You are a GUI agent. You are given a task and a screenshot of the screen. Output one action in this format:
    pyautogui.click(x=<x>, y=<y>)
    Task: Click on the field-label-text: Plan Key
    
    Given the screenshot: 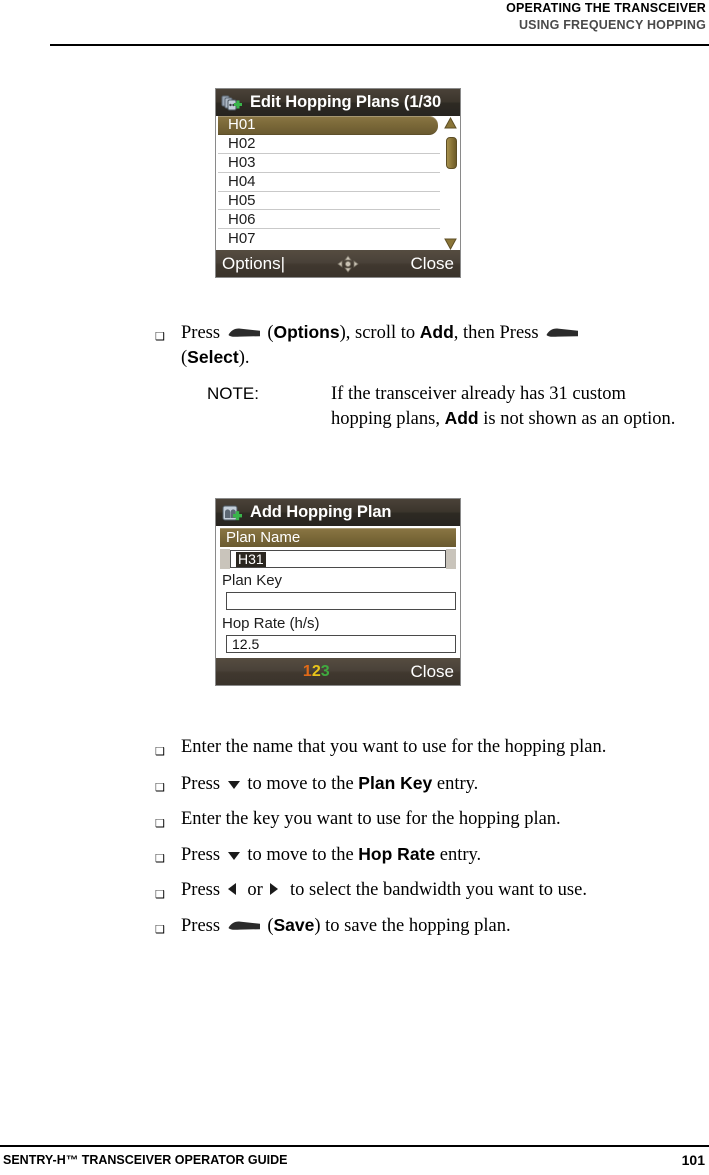 What is the action you would take?
    pyautogui.click(x=252, y=580)
    